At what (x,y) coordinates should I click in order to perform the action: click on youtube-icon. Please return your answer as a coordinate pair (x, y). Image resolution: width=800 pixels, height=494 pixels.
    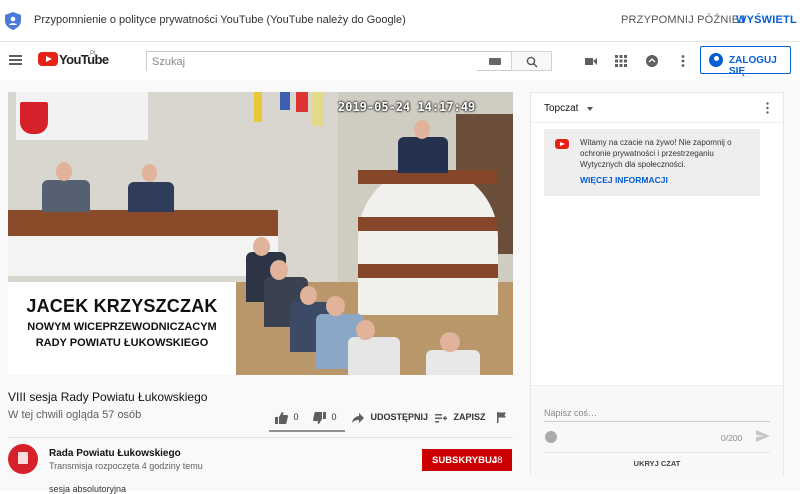
    Looking at the image, I should click on (562, 144).